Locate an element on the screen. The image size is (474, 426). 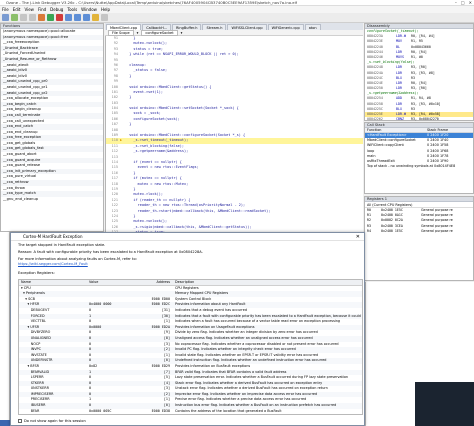
menu-item-find: Find is located at coordinates (42, 9).